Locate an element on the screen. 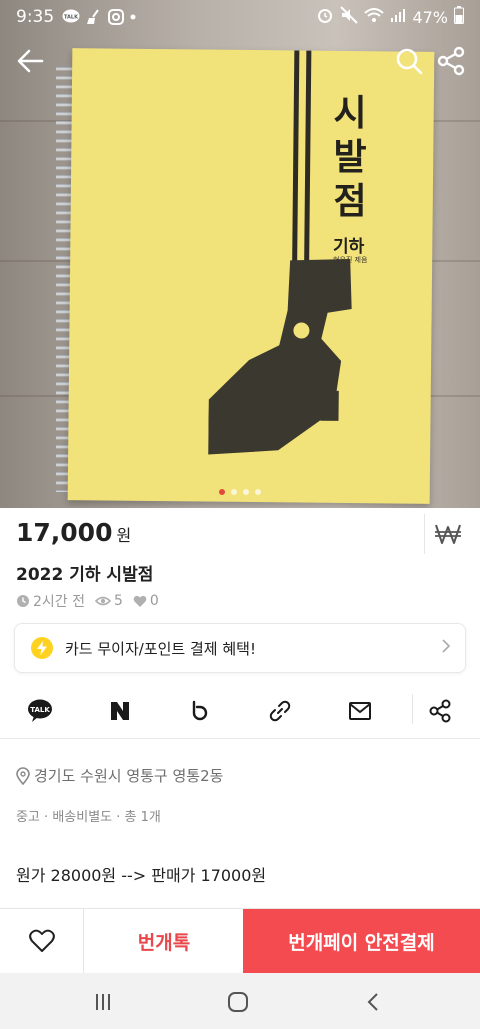  share-row: TALK is located at coordinates (240, 711).